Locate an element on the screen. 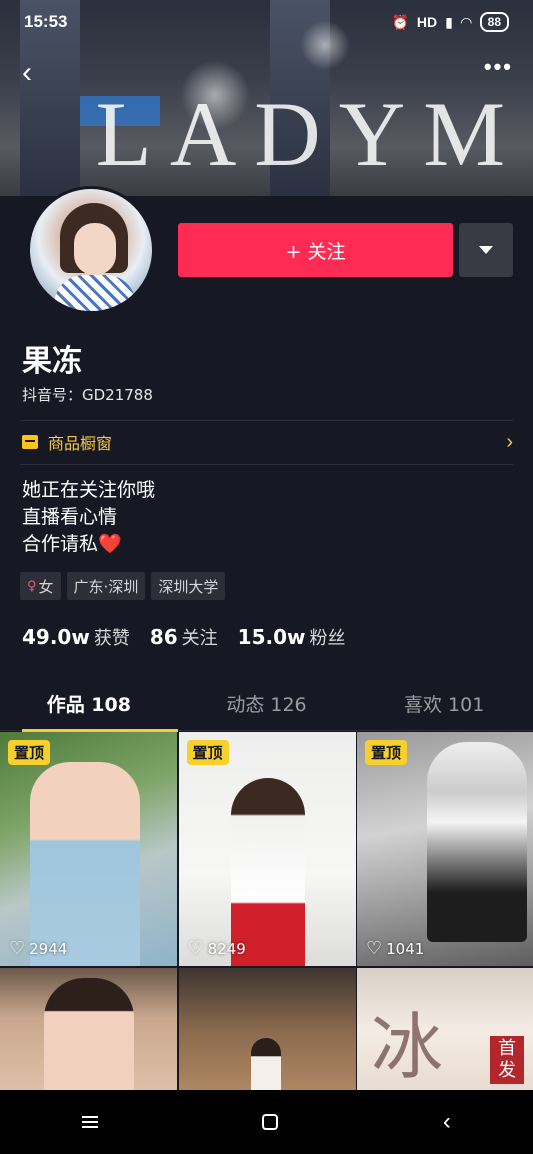 The height and width of the screenshot is (1154, 533). location-tag: 广东·深圳 is located at coordinates (106, 586).